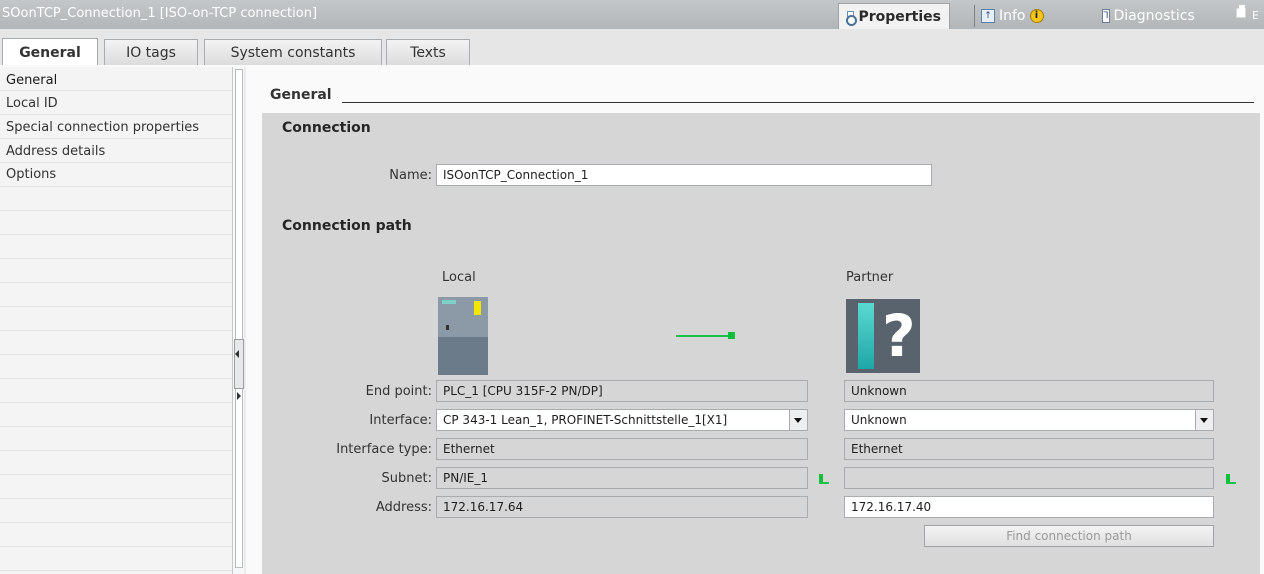  I want to click on nav-item-special-connection-properties: Special connection properties, so click(102, 128).